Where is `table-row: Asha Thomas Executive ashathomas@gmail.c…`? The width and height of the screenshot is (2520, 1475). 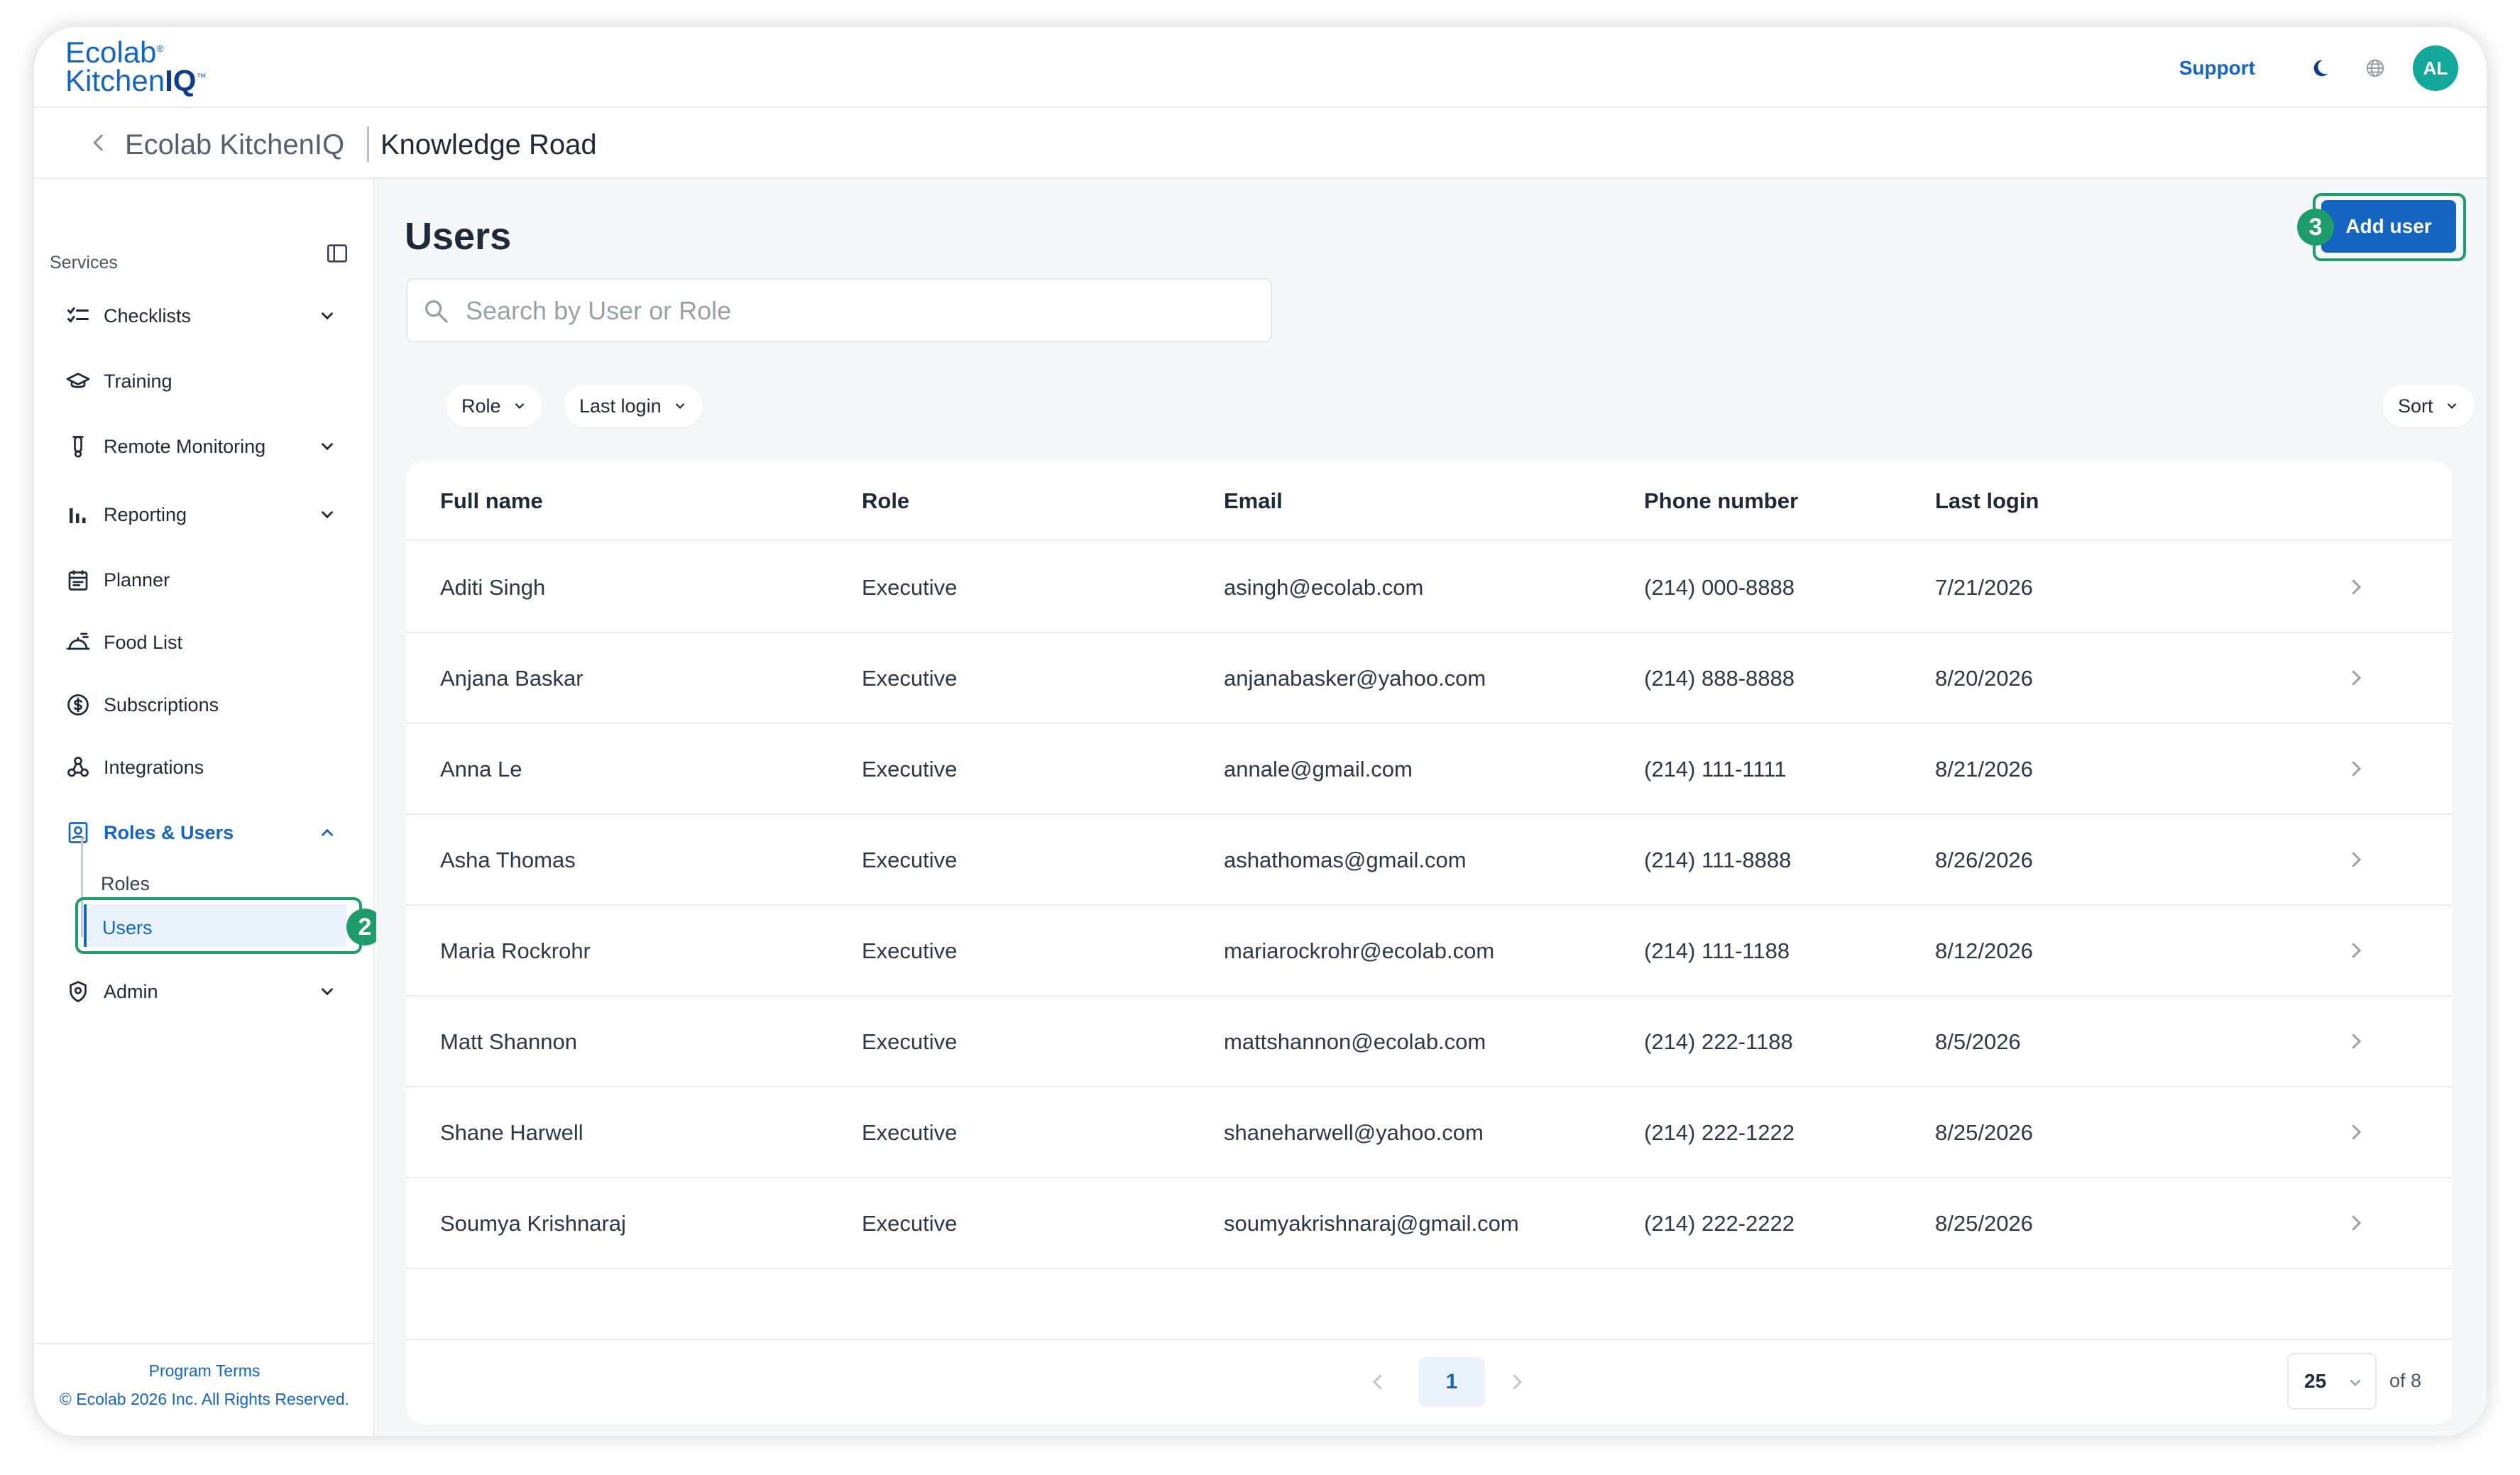 table-row: Asha Thomas Executive ashathomas@gmail.c… is located at coordinates (1429, 860).